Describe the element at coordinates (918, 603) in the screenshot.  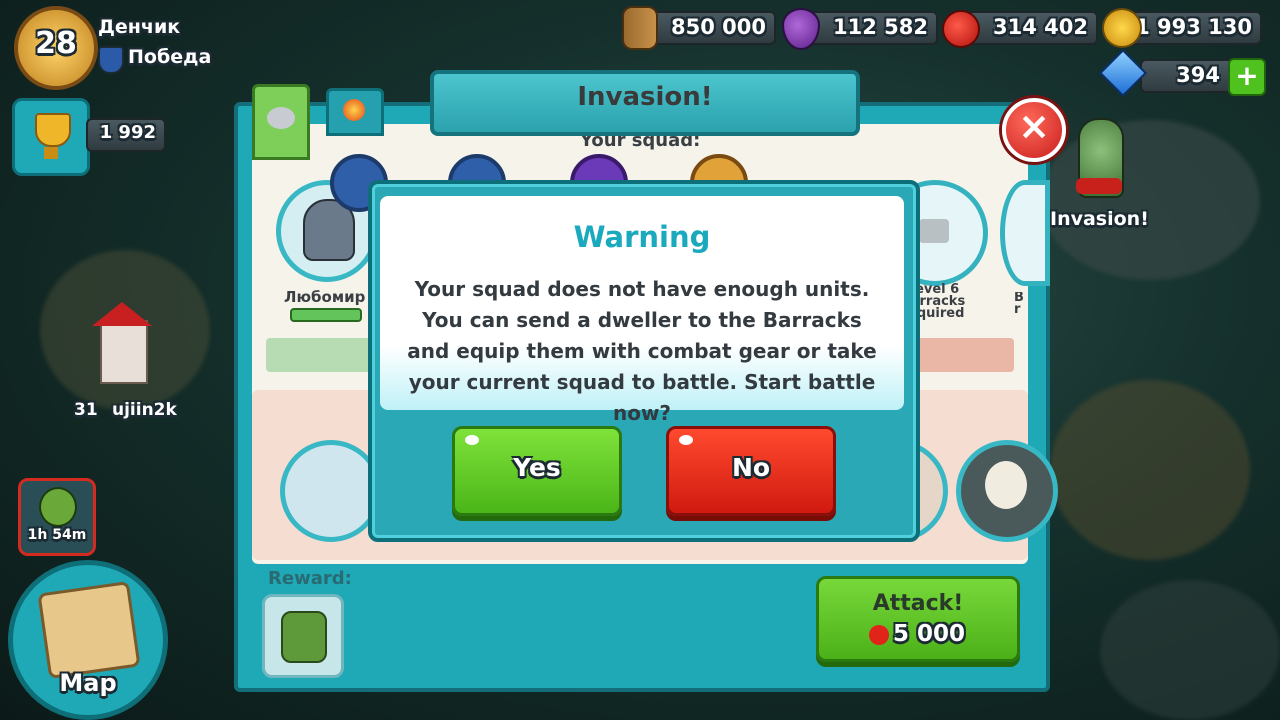
I see `attack-label: Attack!` at that location.